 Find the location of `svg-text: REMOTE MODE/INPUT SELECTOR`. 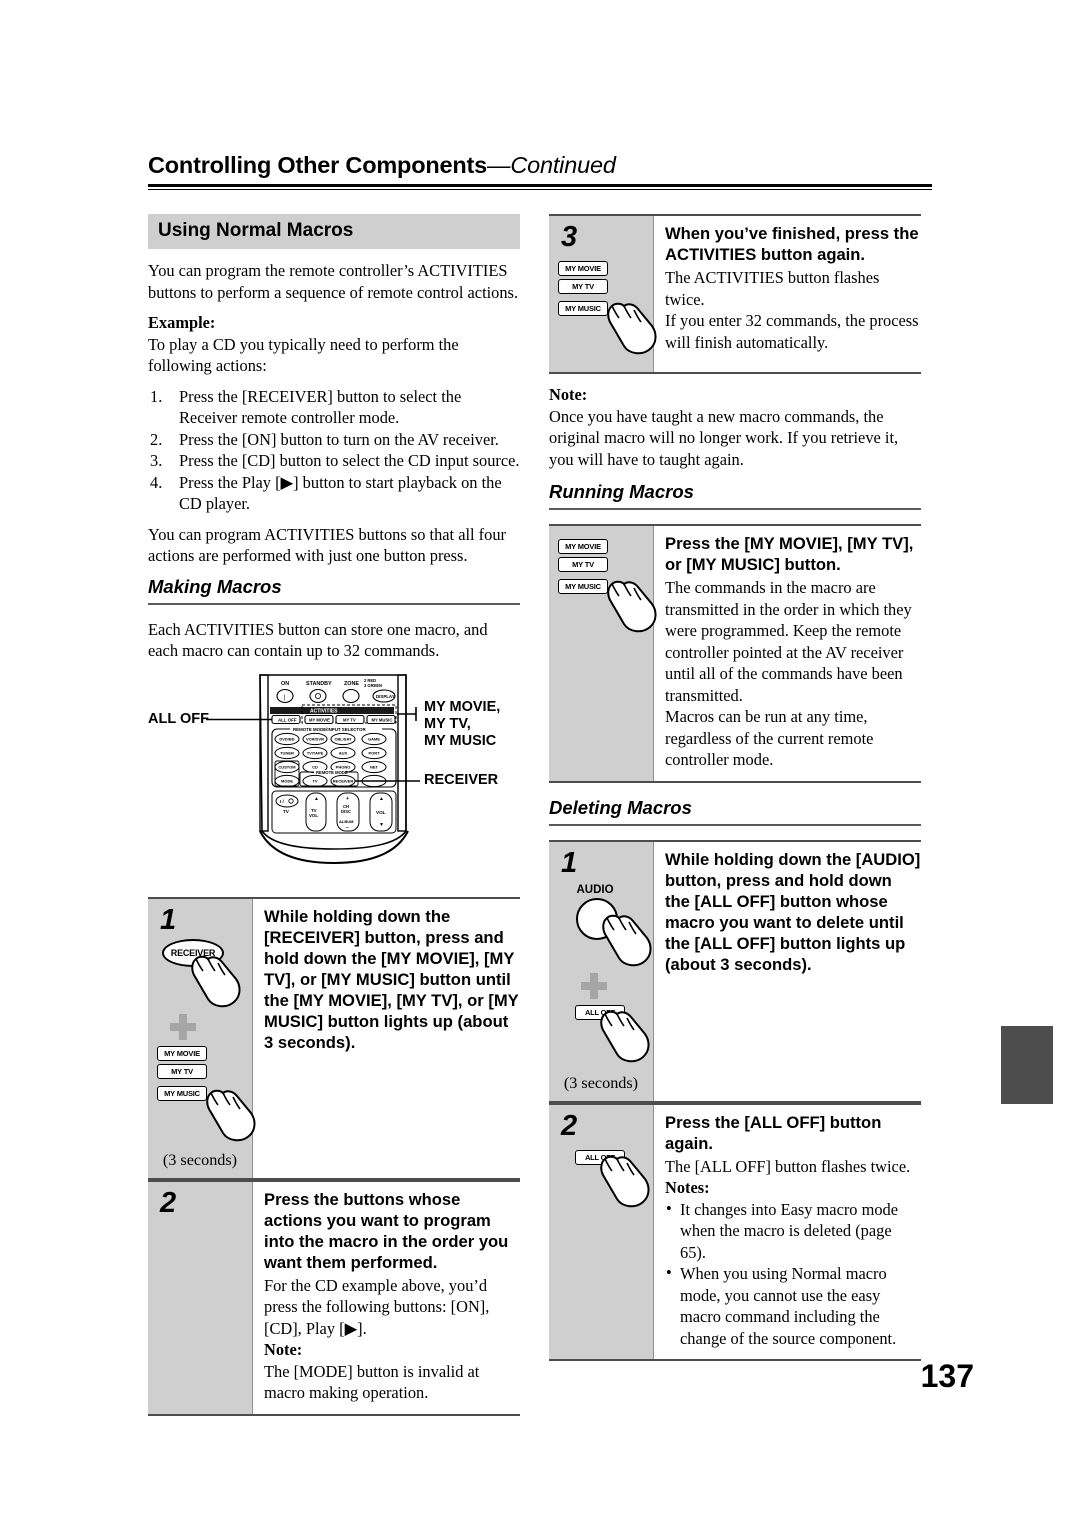

svg-text: REMOTE MODE/INPUT SELECTOR is located at coordinates (329, 729).